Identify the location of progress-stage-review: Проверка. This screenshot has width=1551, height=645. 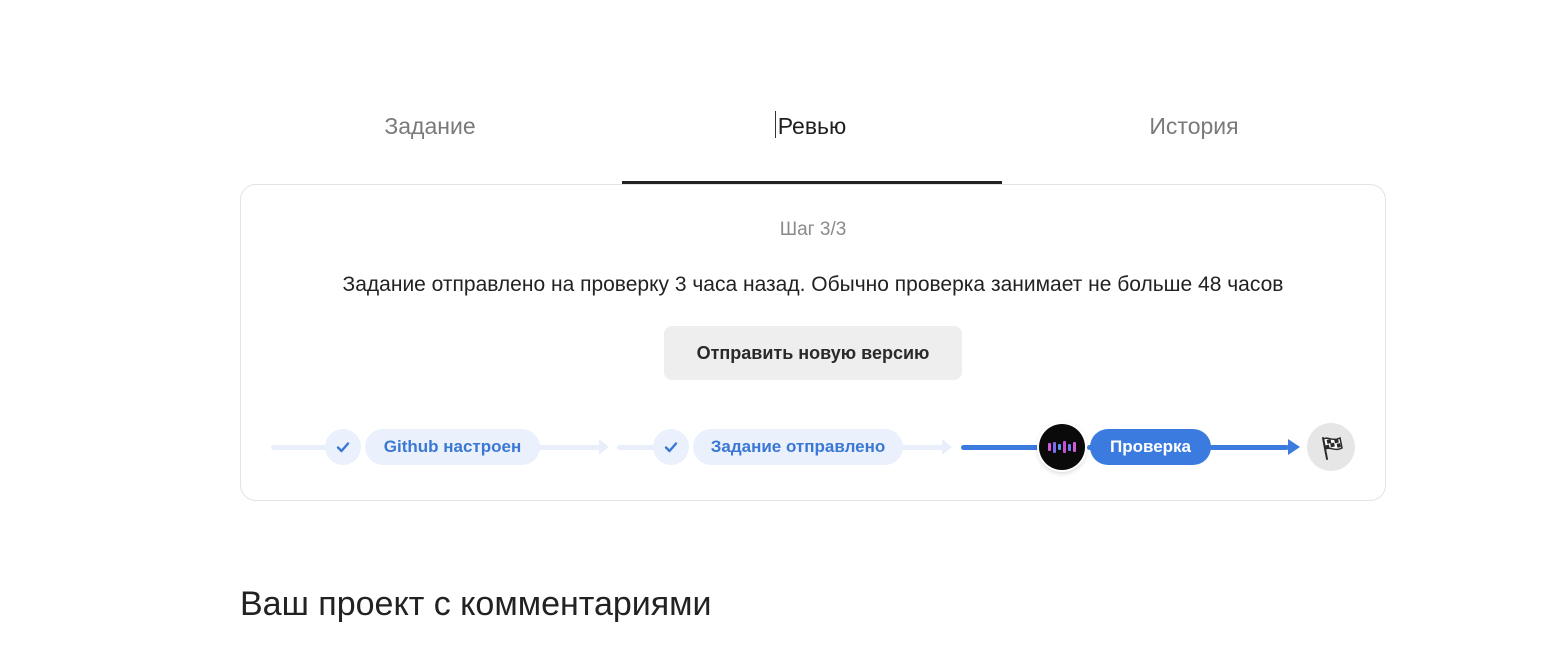
(1150, 447).